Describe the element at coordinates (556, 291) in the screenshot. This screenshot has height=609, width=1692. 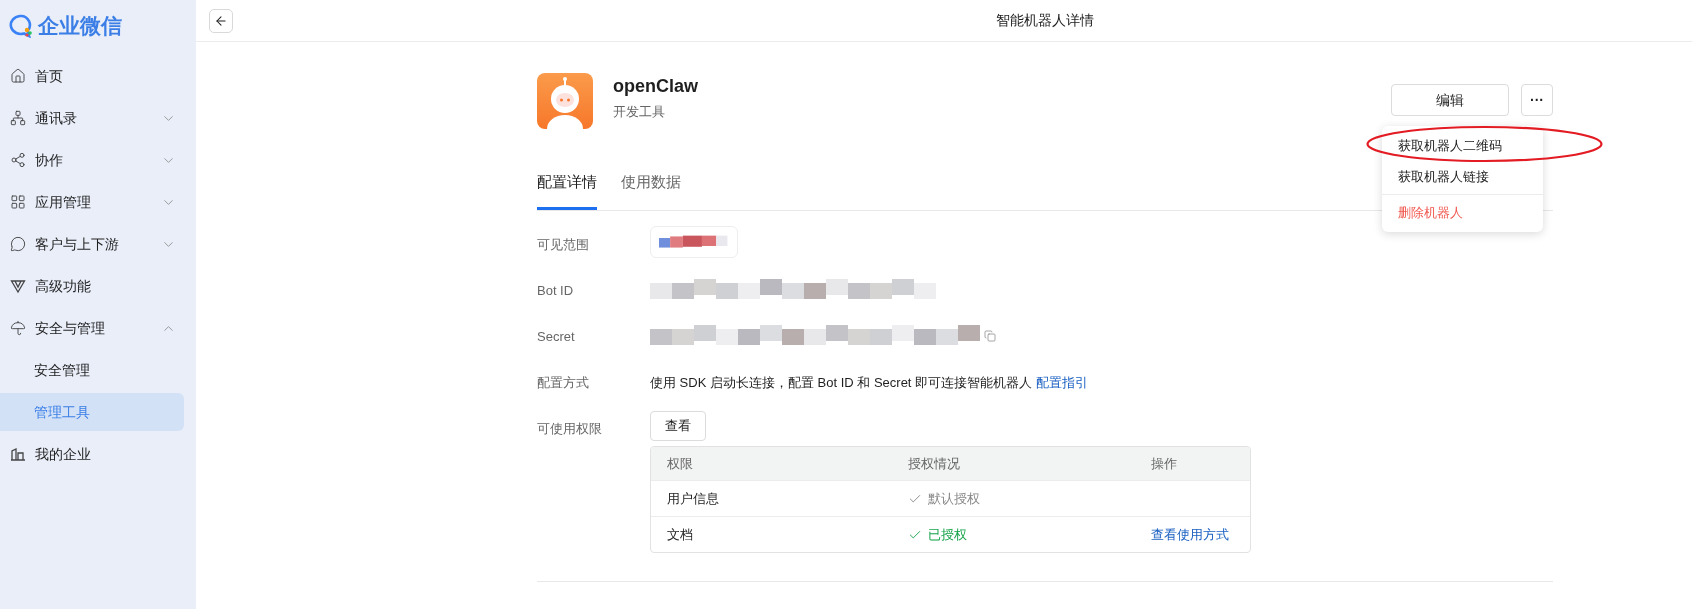
I see `field-label: Bot ID` at that location.